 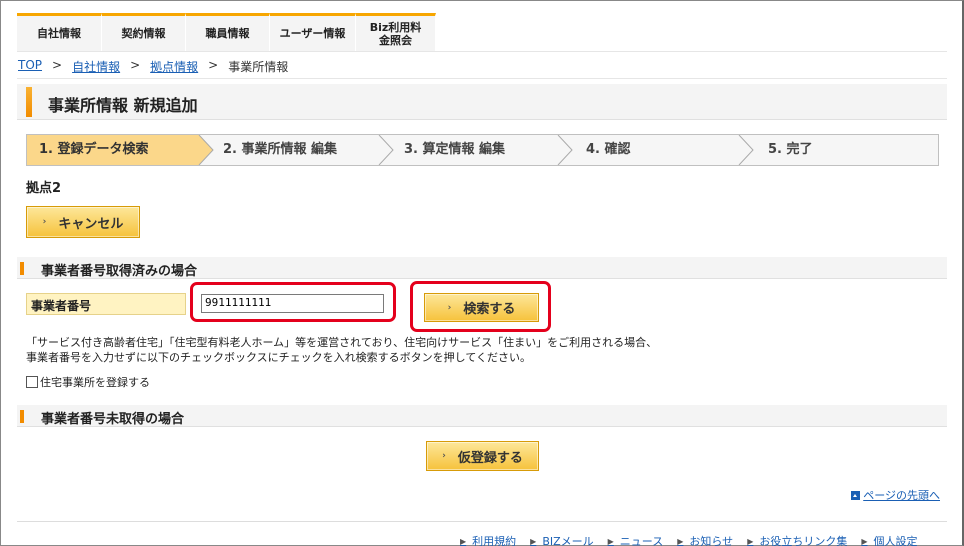 I want to click on footer-divider, so click(x=482, y=521).